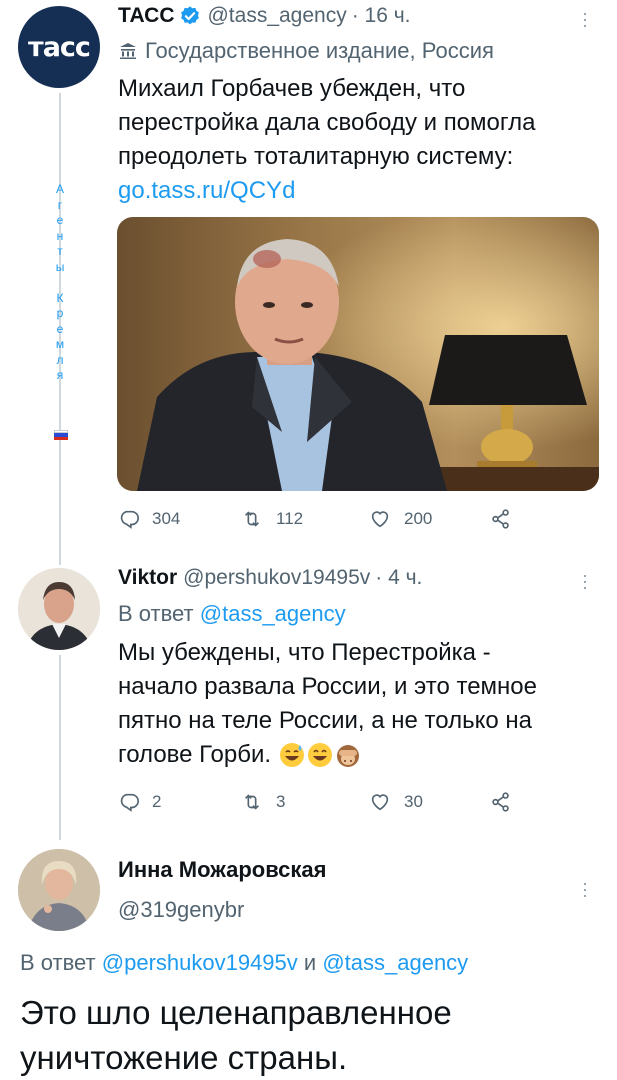  I want to click on tweet1-like-button: 200, so click(400, 519).